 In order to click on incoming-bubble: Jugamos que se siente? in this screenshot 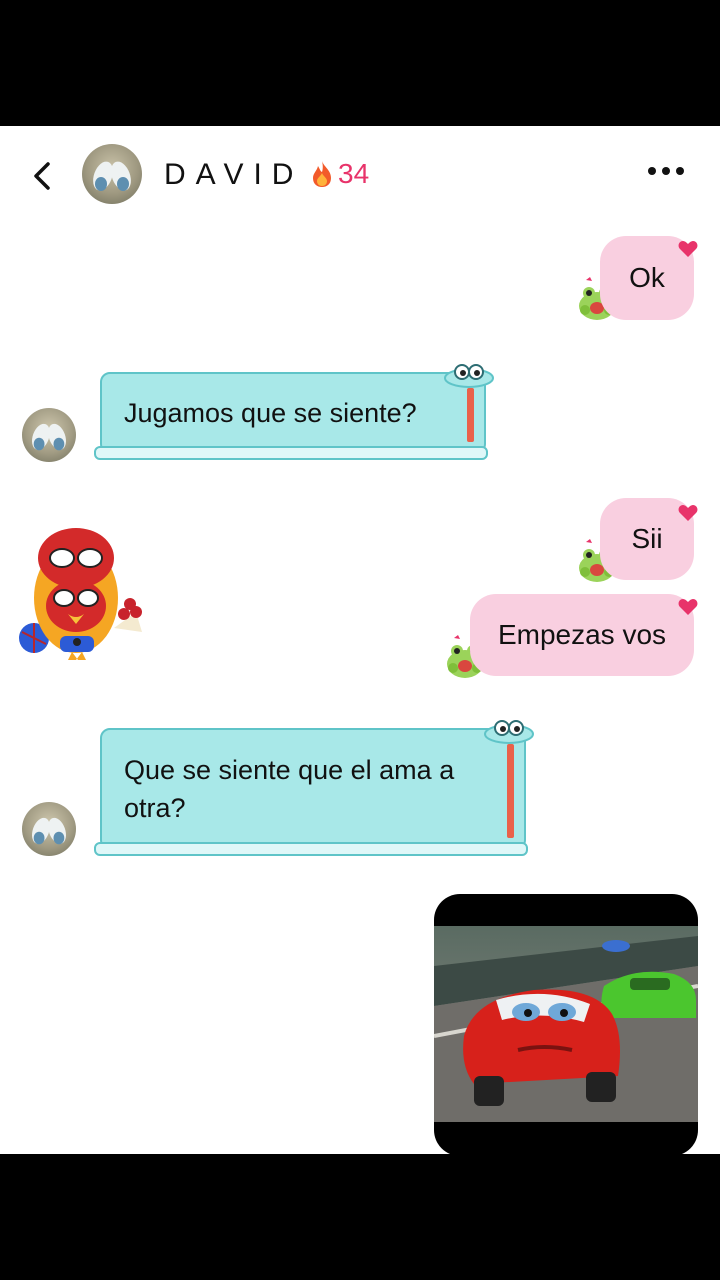, I will do `click(294, 412)`.